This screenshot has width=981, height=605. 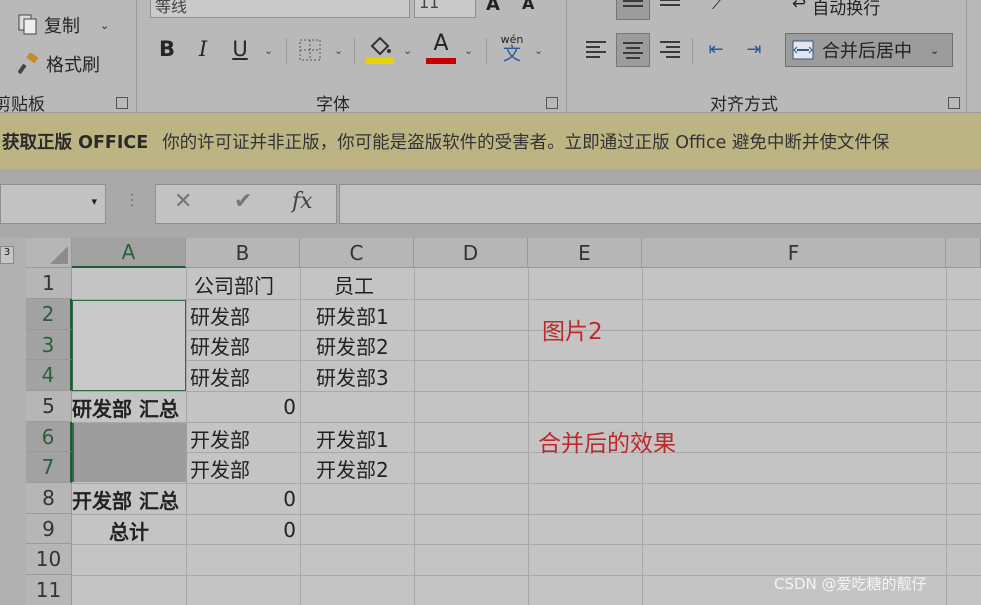 I want to click on chevron-down-icon: ▾, so click(x=94, y=201).